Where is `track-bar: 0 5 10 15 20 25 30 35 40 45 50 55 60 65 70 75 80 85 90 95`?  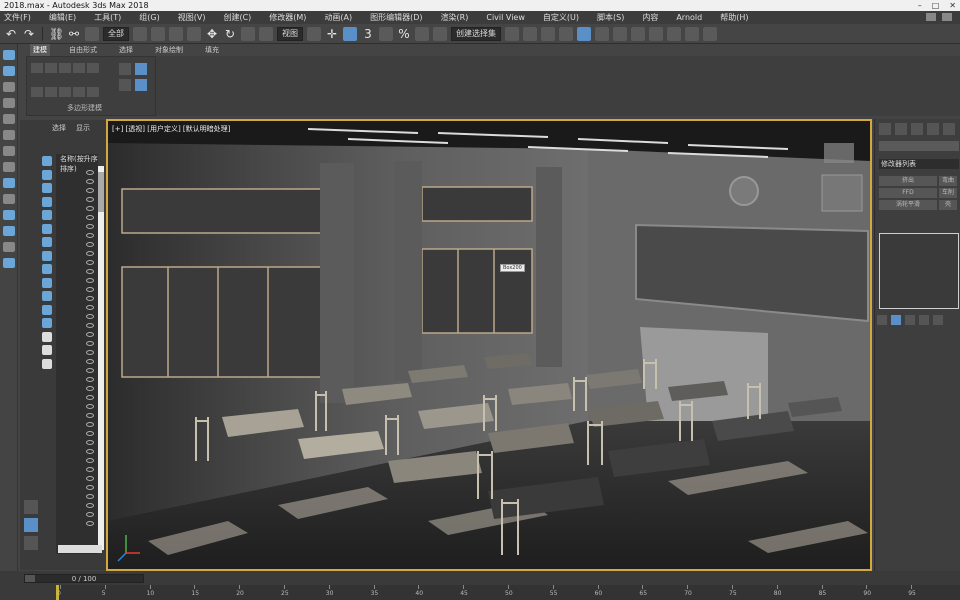 track-bar: 0 5 10 15 20 25 30 35 40 45 50 55 60 65 70 75 80 85 90 95 is located at coordinates (508, 592).